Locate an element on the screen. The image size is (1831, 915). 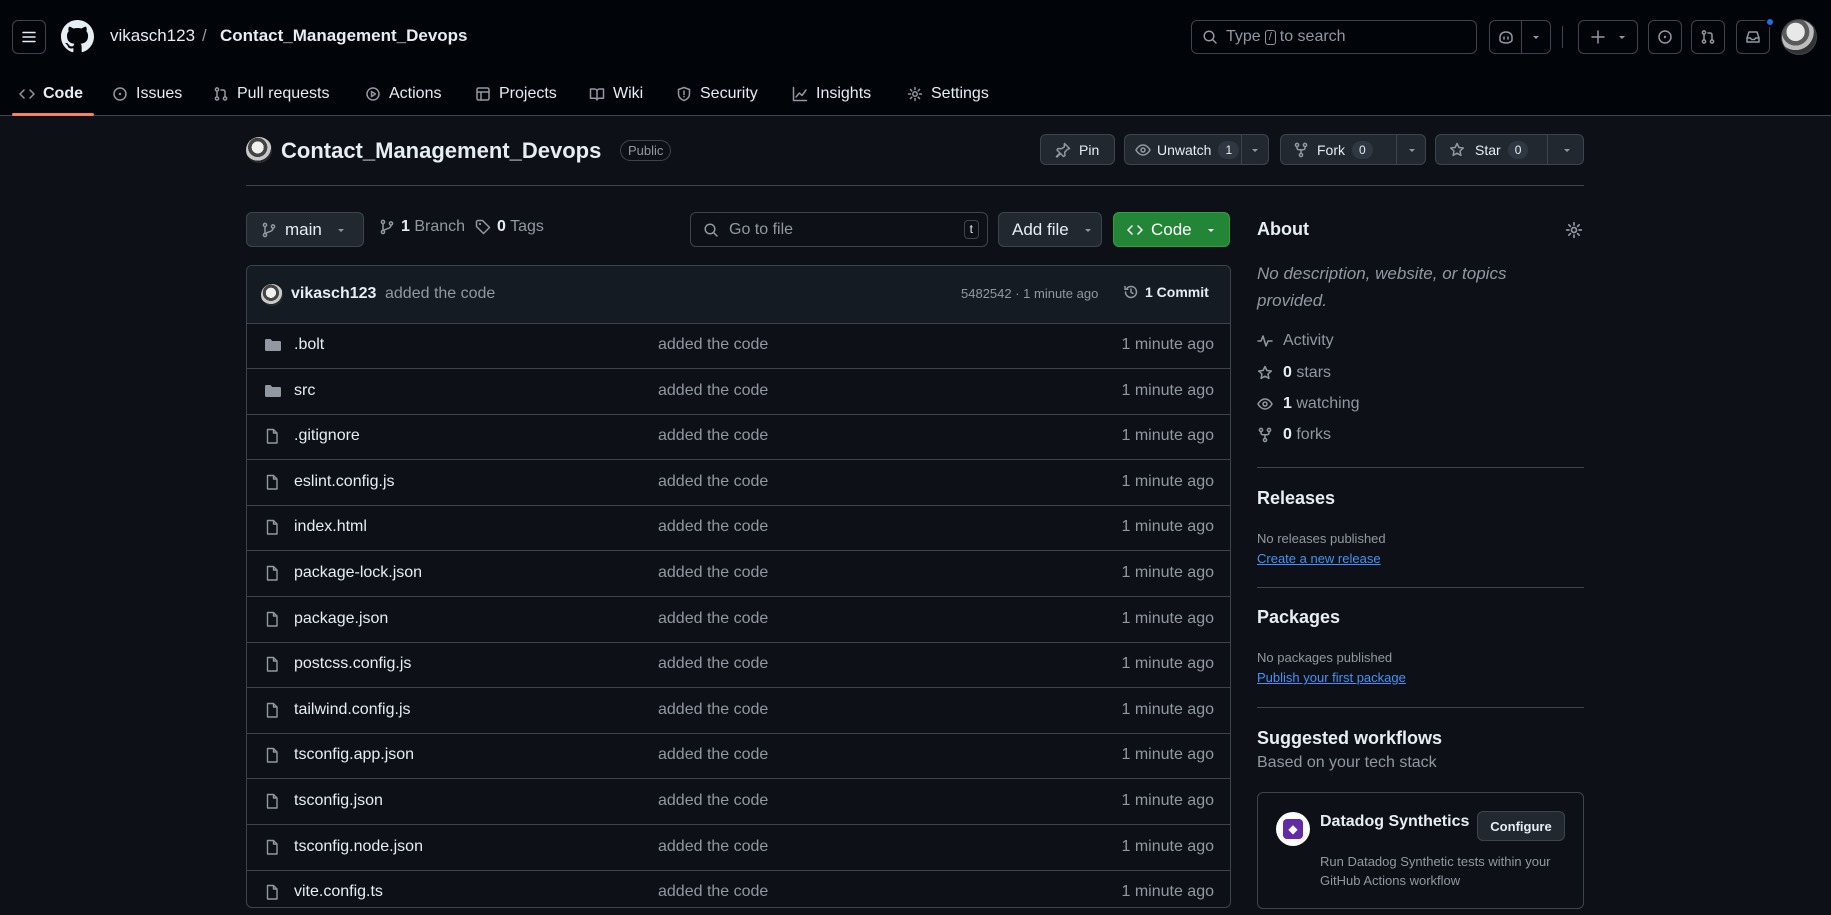
watching-link: 1 watching is located at coordinates (1308, 404).